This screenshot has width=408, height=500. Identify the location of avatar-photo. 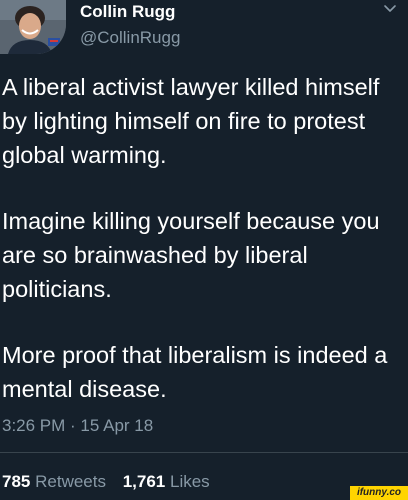
(33, 27).